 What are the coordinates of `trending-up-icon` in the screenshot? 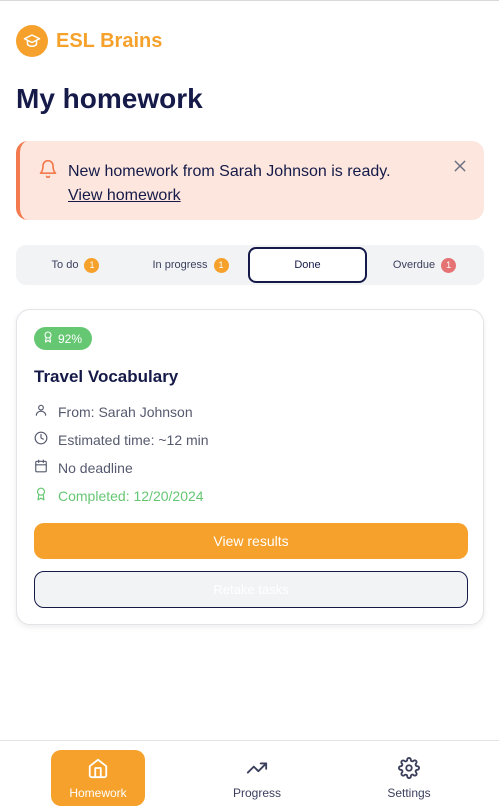 It's located at (257, 769).